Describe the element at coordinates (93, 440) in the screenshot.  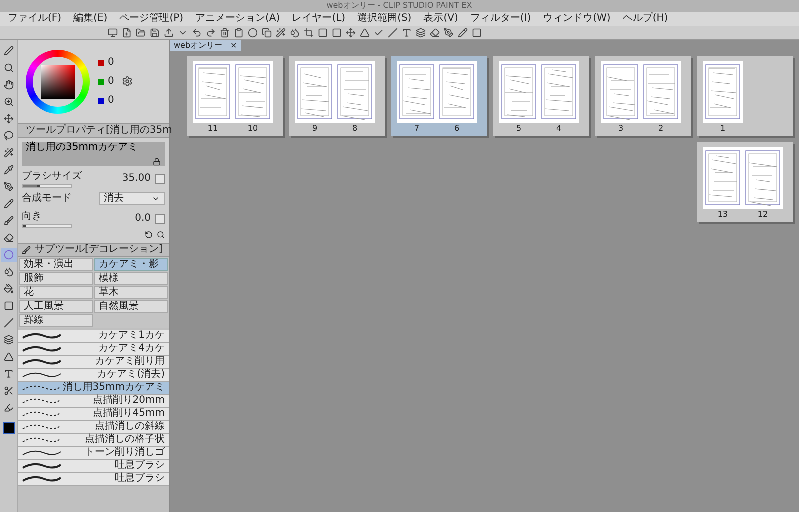
I see `brush-item: 点描消しの格子状` at that location.